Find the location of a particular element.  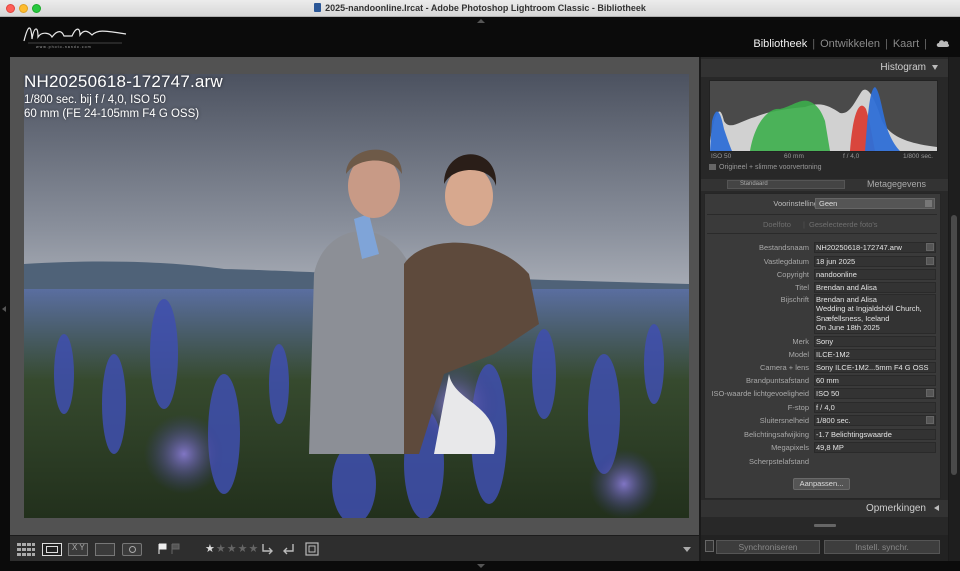

select-updown-icon is located at coordinates (928, 203).